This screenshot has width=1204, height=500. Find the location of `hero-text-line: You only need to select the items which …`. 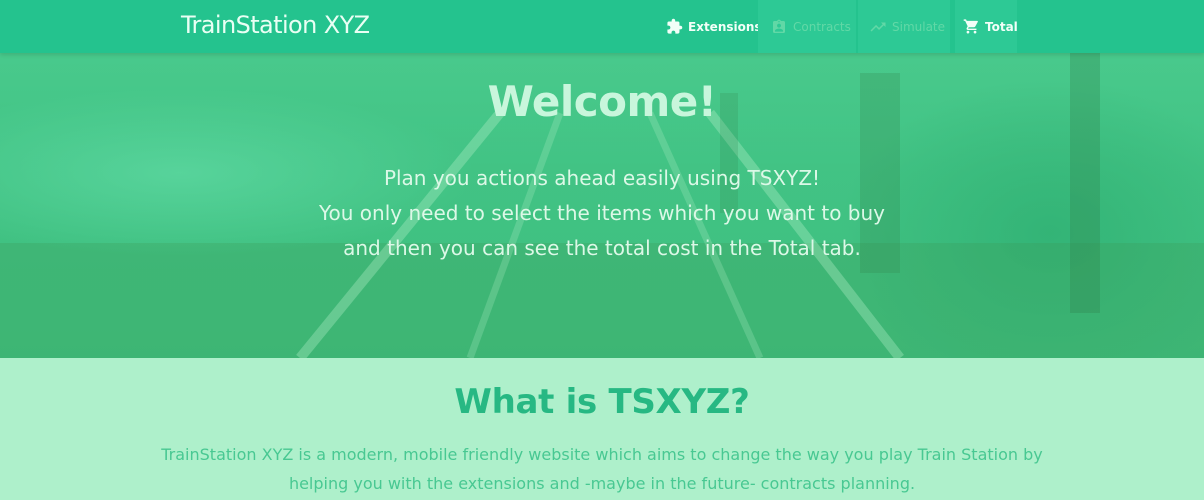

hero-text-line: You only need to select the items which … is located at coordinates (602, 213).